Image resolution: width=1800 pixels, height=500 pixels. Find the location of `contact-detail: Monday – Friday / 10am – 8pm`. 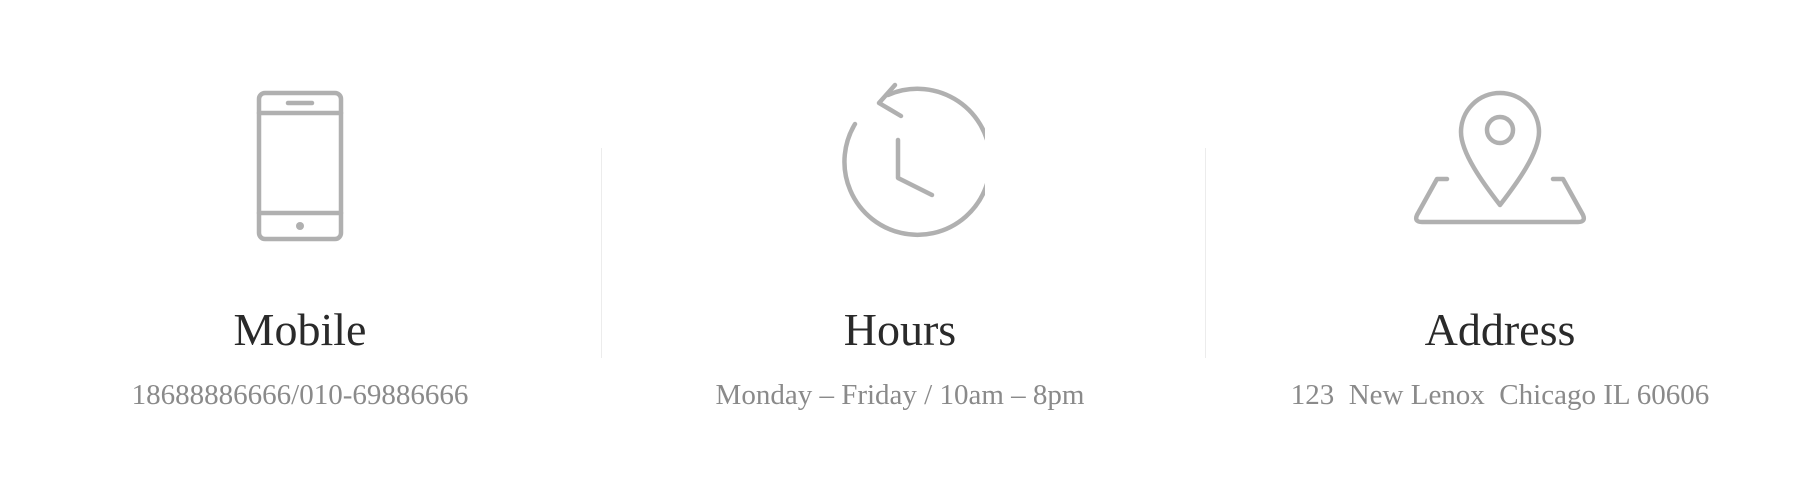

contact-detail: Monday – Friday / 10am – 8pm is located at coordinates (900, 395).